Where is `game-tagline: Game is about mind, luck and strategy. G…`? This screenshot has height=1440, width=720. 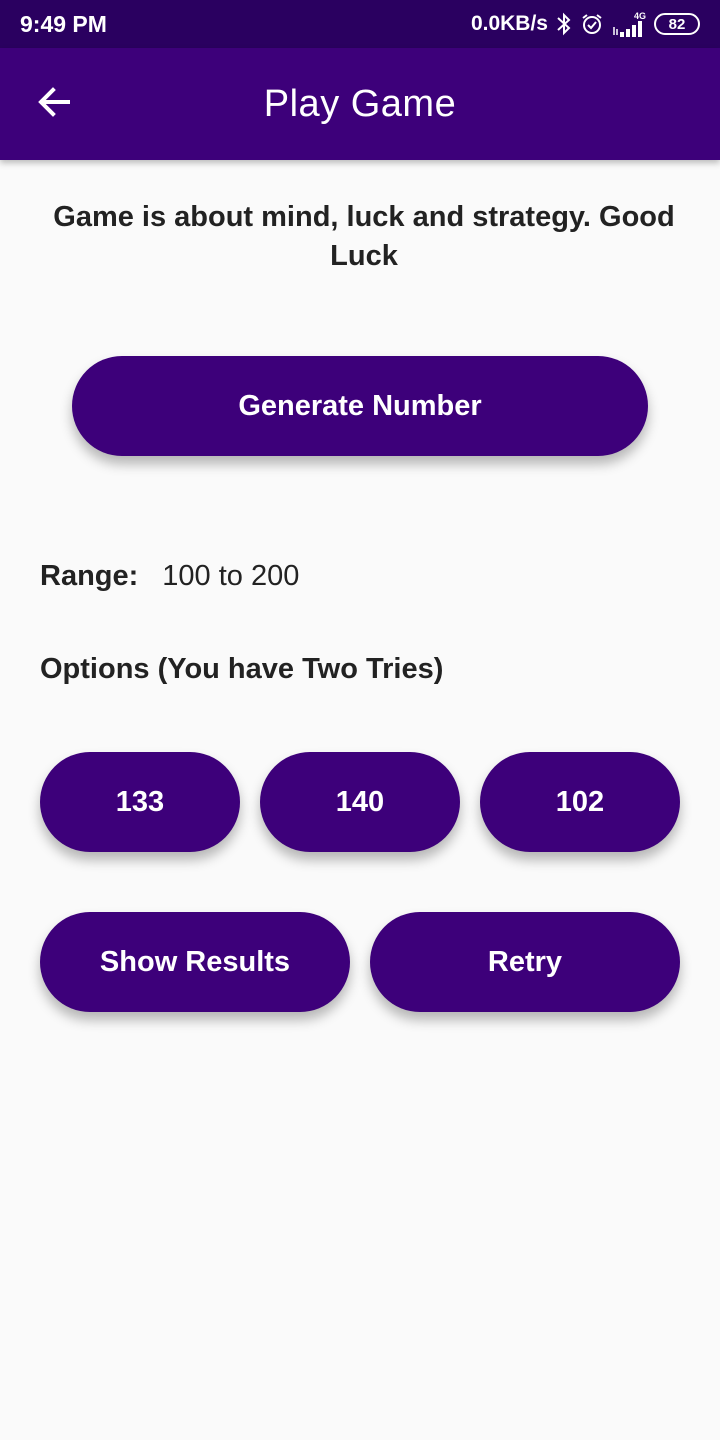 game-tagline: Game is about mind, luck and strategy. G… is located at coordinates (364, 236).